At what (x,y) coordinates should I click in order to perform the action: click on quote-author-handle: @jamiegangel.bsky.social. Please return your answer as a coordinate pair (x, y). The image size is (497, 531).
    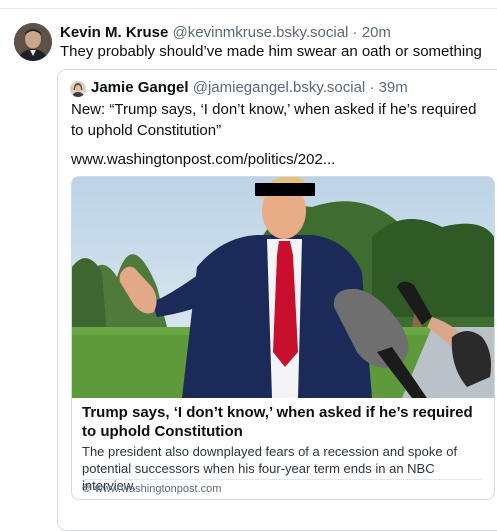
    Looking at the image, I should click on (279, 87).